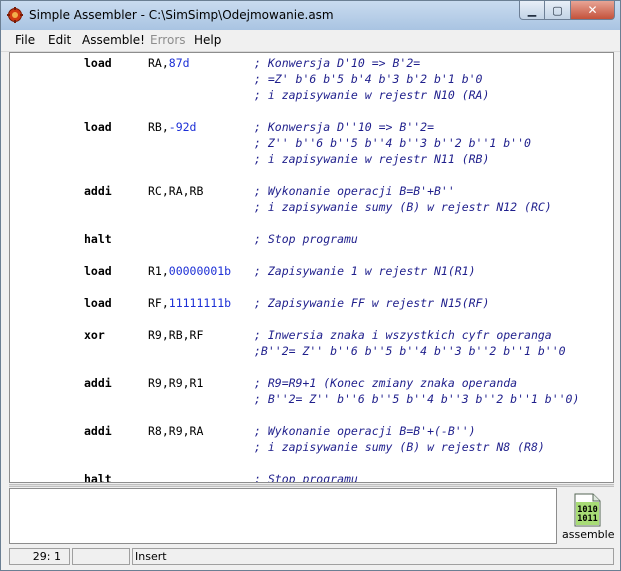 This screenshot has height=571, width=621. What do you see at coordinates (113, 40) in the screenshot?
I see `menu-assemble: Assemble!` at bounding box center [113, 40].